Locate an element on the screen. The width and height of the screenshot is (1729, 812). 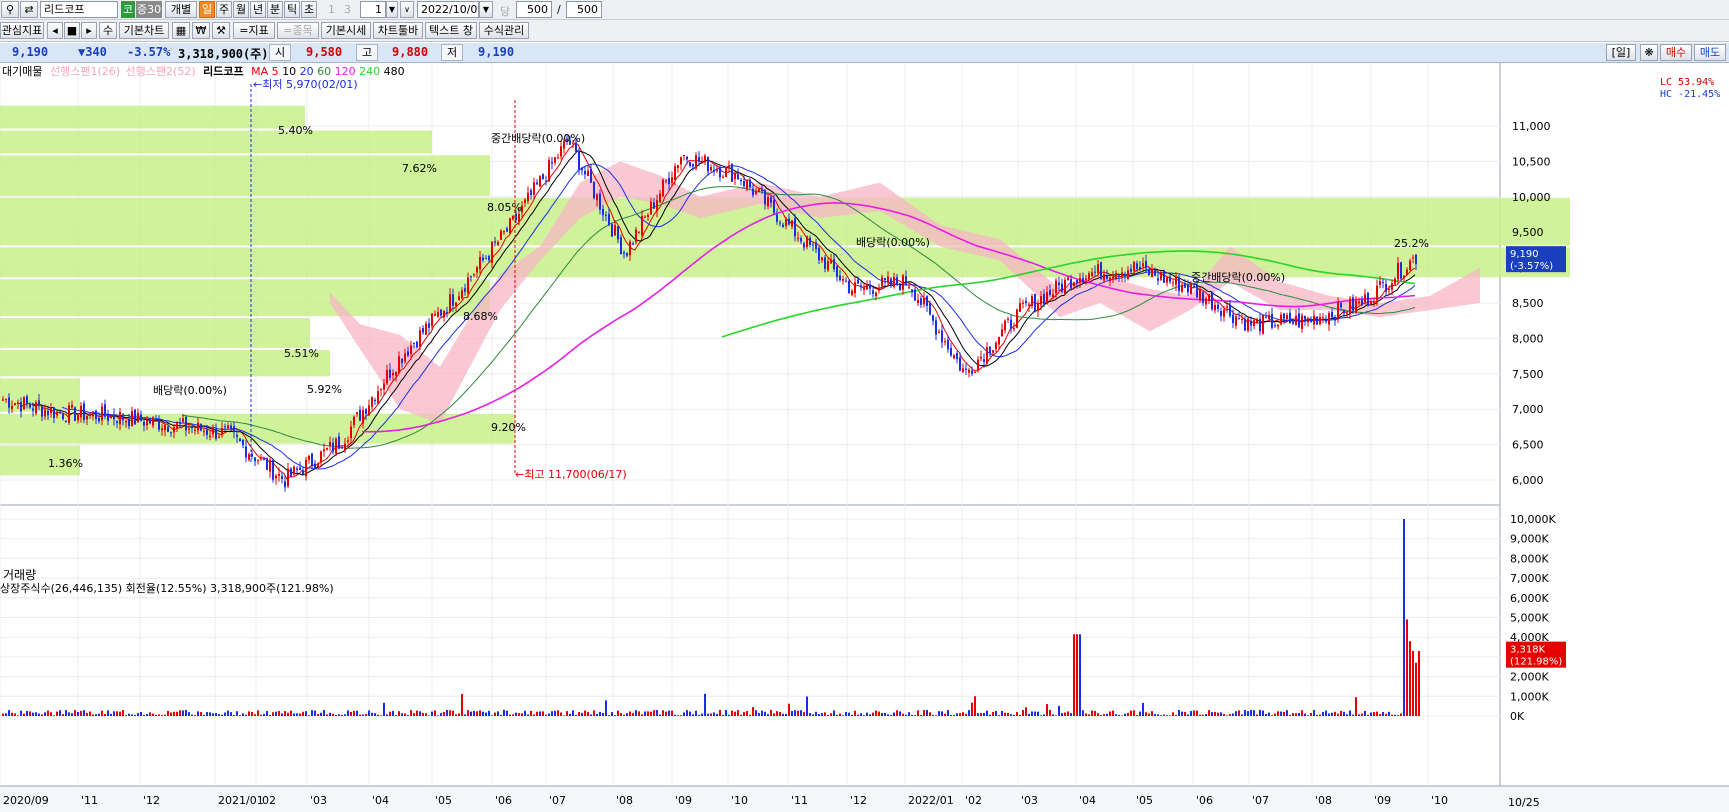
date-dropdown-icon: ▼ is located at coordinates (486, 9).